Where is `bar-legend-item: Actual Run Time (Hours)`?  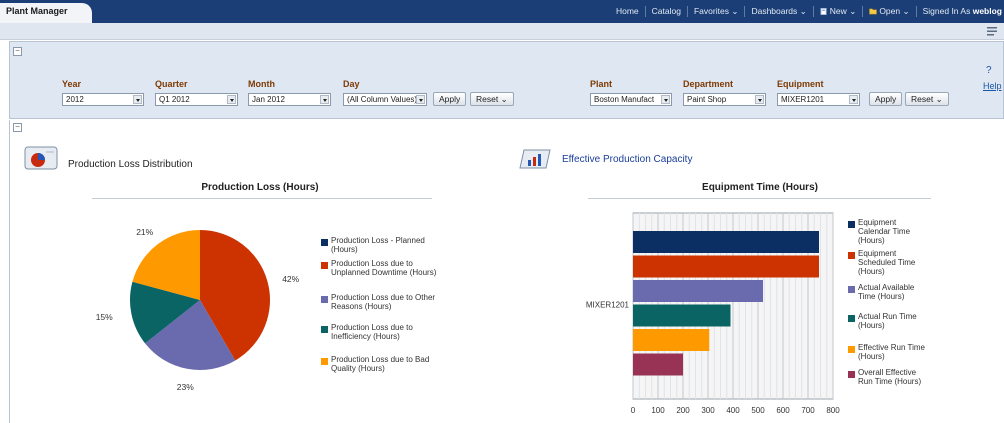 bar-legend-item: Actual Run Time (Hours) is located at coordinates (889, 321).